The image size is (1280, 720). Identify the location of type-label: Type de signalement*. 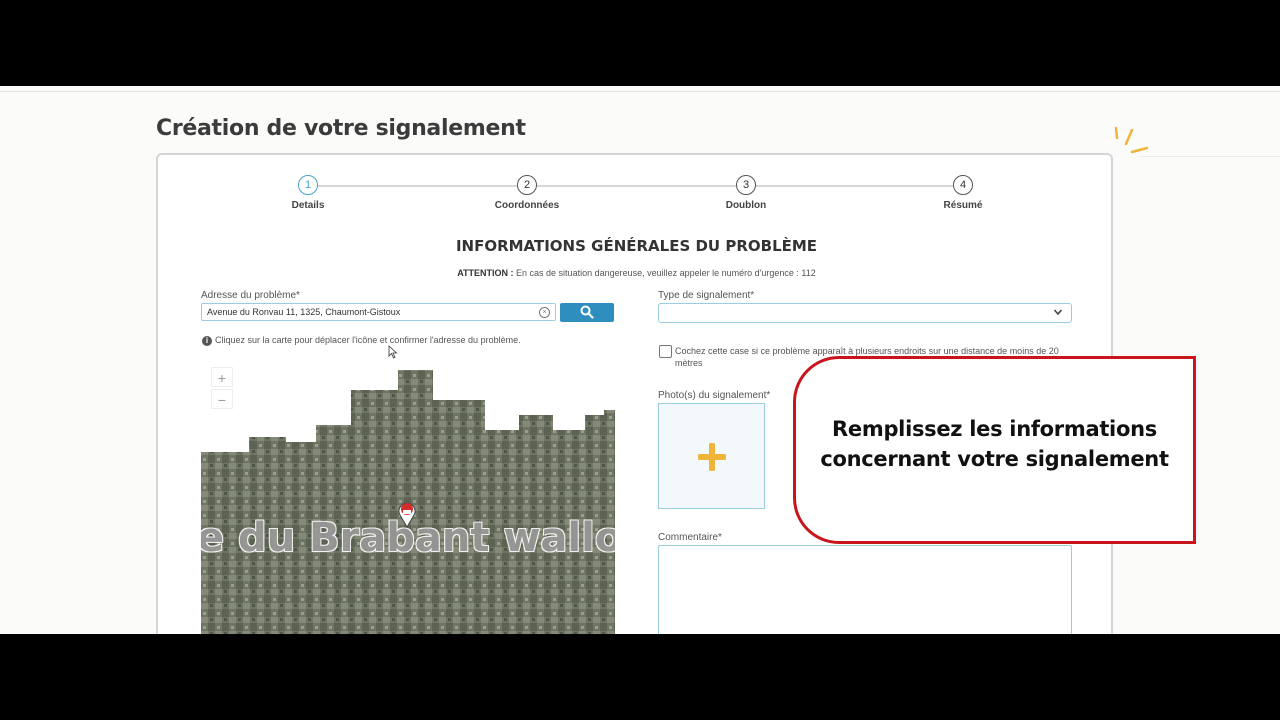
(706, 295).